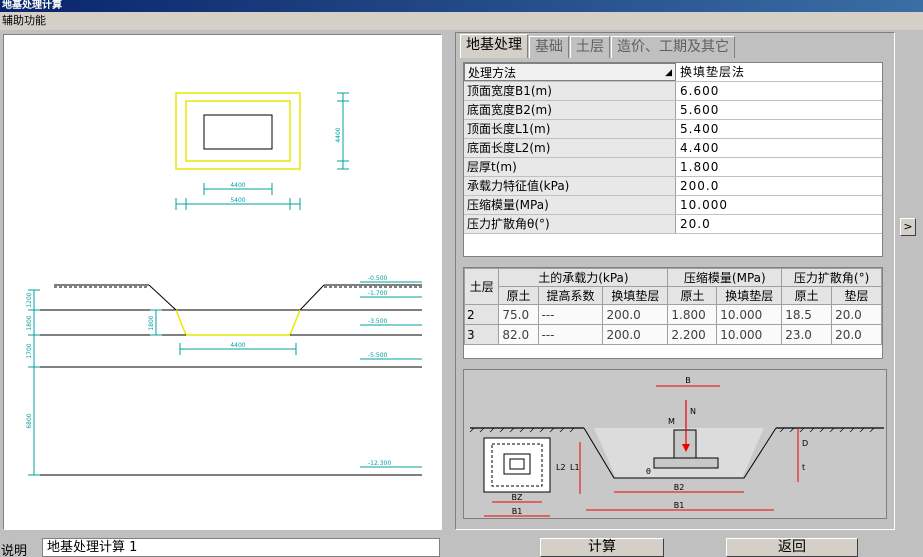 The height and width of the screenshot is (557, 923). What do you see at coordinates (779, 224) in the screenshot?
I see `param-value: 20.0` at bounding box center [779, 224].